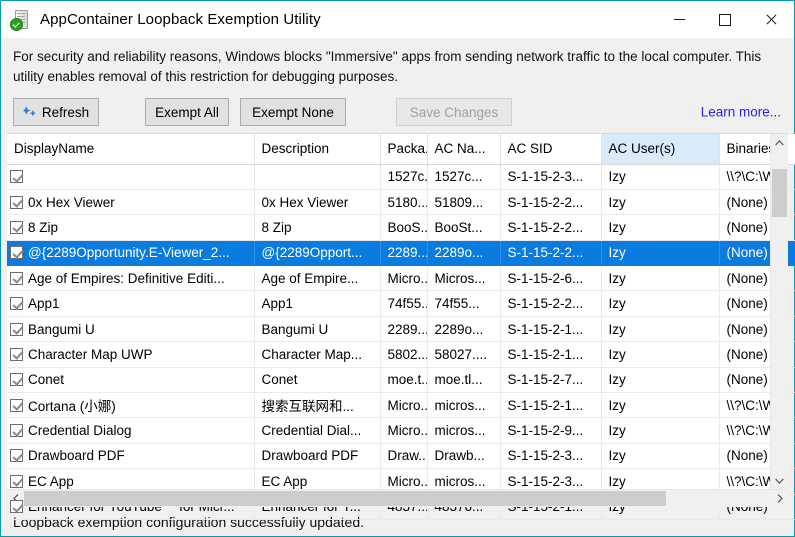  I want to click on table-row: 1527c...1527c...S-1-15-2-3...Izy\\?\C:\W, so click(401, 177).